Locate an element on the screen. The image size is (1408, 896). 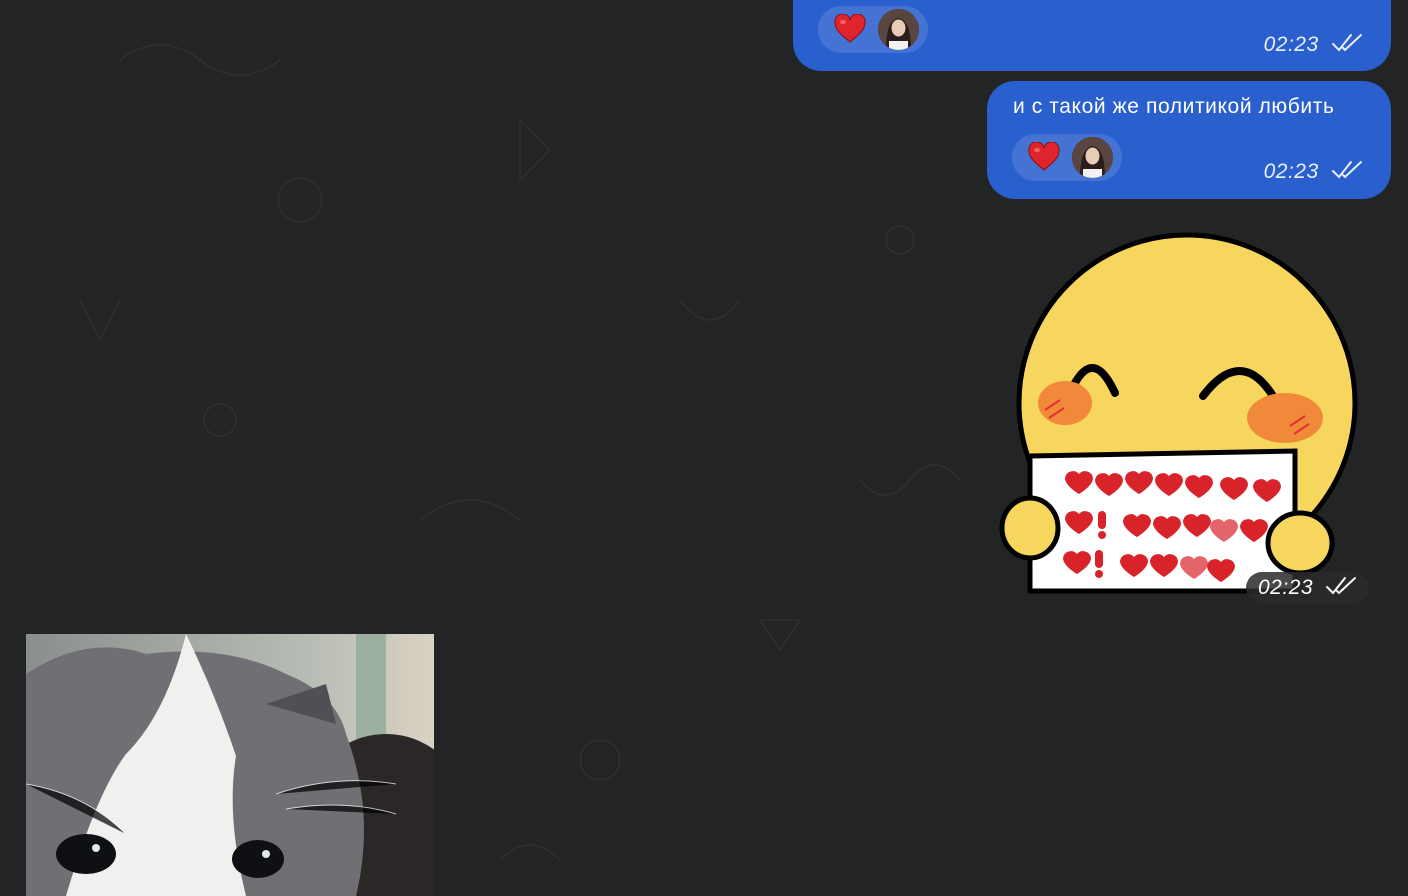
outgoing-message-bubble: 02:23 is located at coordinates (1092, 35).